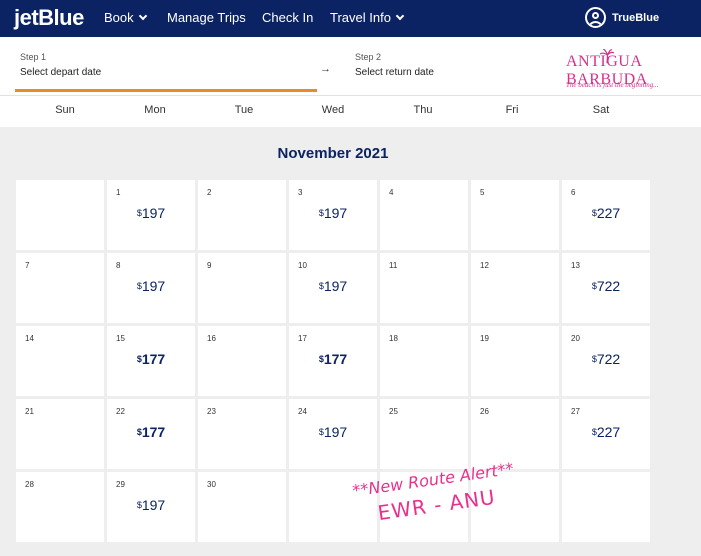 Image resolution: width=701 pixels, height=556 pixels. I want to click on nav-travel-info: Travel Info, so click(367, 17).